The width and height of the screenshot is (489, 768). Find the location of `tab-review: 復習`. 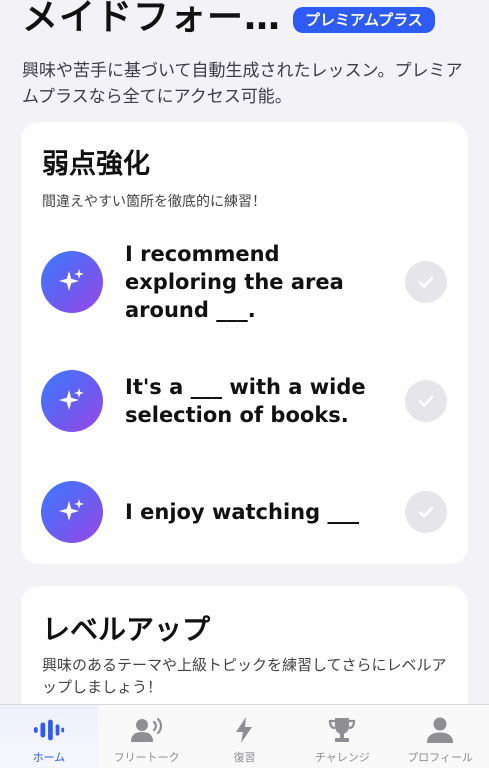

tab-review: 復習 is located at coordinates (245, 736).